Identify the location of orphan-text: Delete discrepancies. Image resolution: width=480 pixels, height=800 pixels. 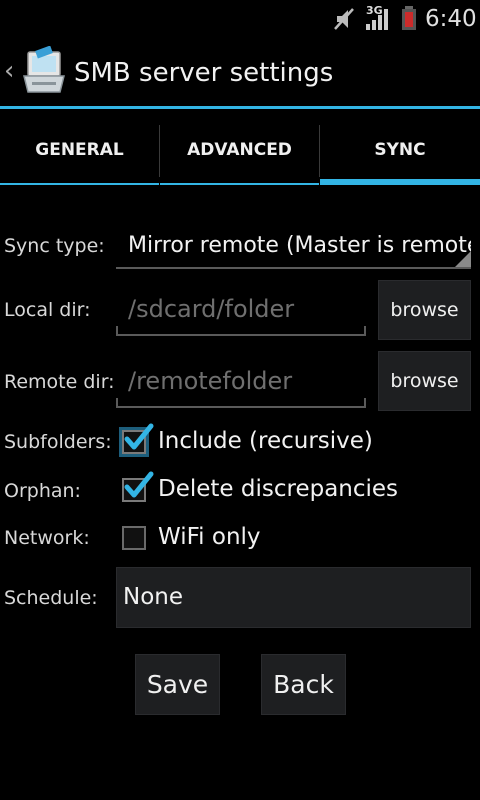
(278, 489).